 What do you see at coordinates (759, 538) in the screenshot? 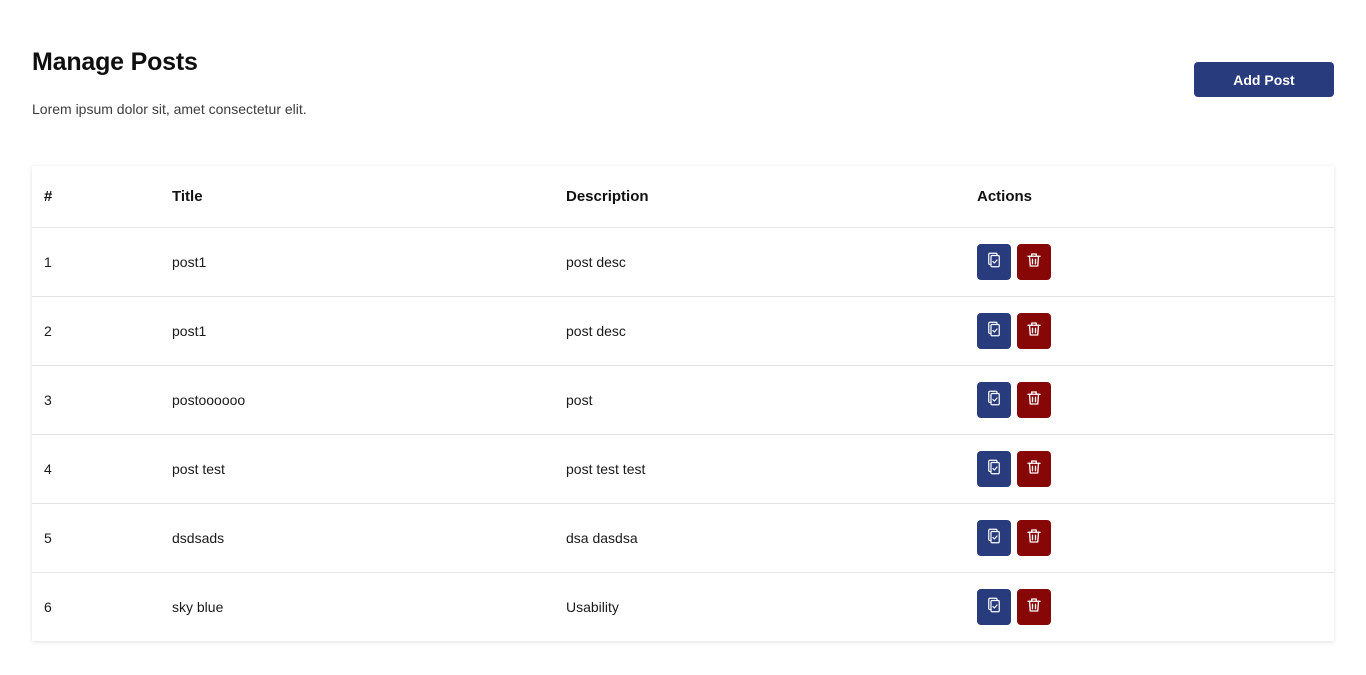
I see `cell-description: dsa dasdsa` at bounding box center [759, 538].